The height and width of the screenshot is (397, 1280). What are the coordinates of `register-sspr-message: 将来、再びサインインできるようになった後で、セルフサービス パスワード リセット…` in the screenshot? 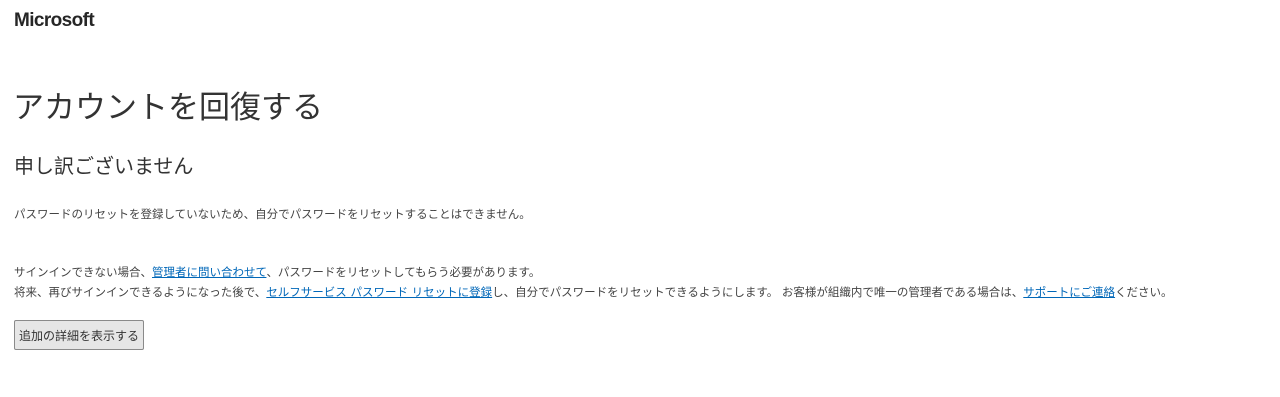 It's located at (593, 292).